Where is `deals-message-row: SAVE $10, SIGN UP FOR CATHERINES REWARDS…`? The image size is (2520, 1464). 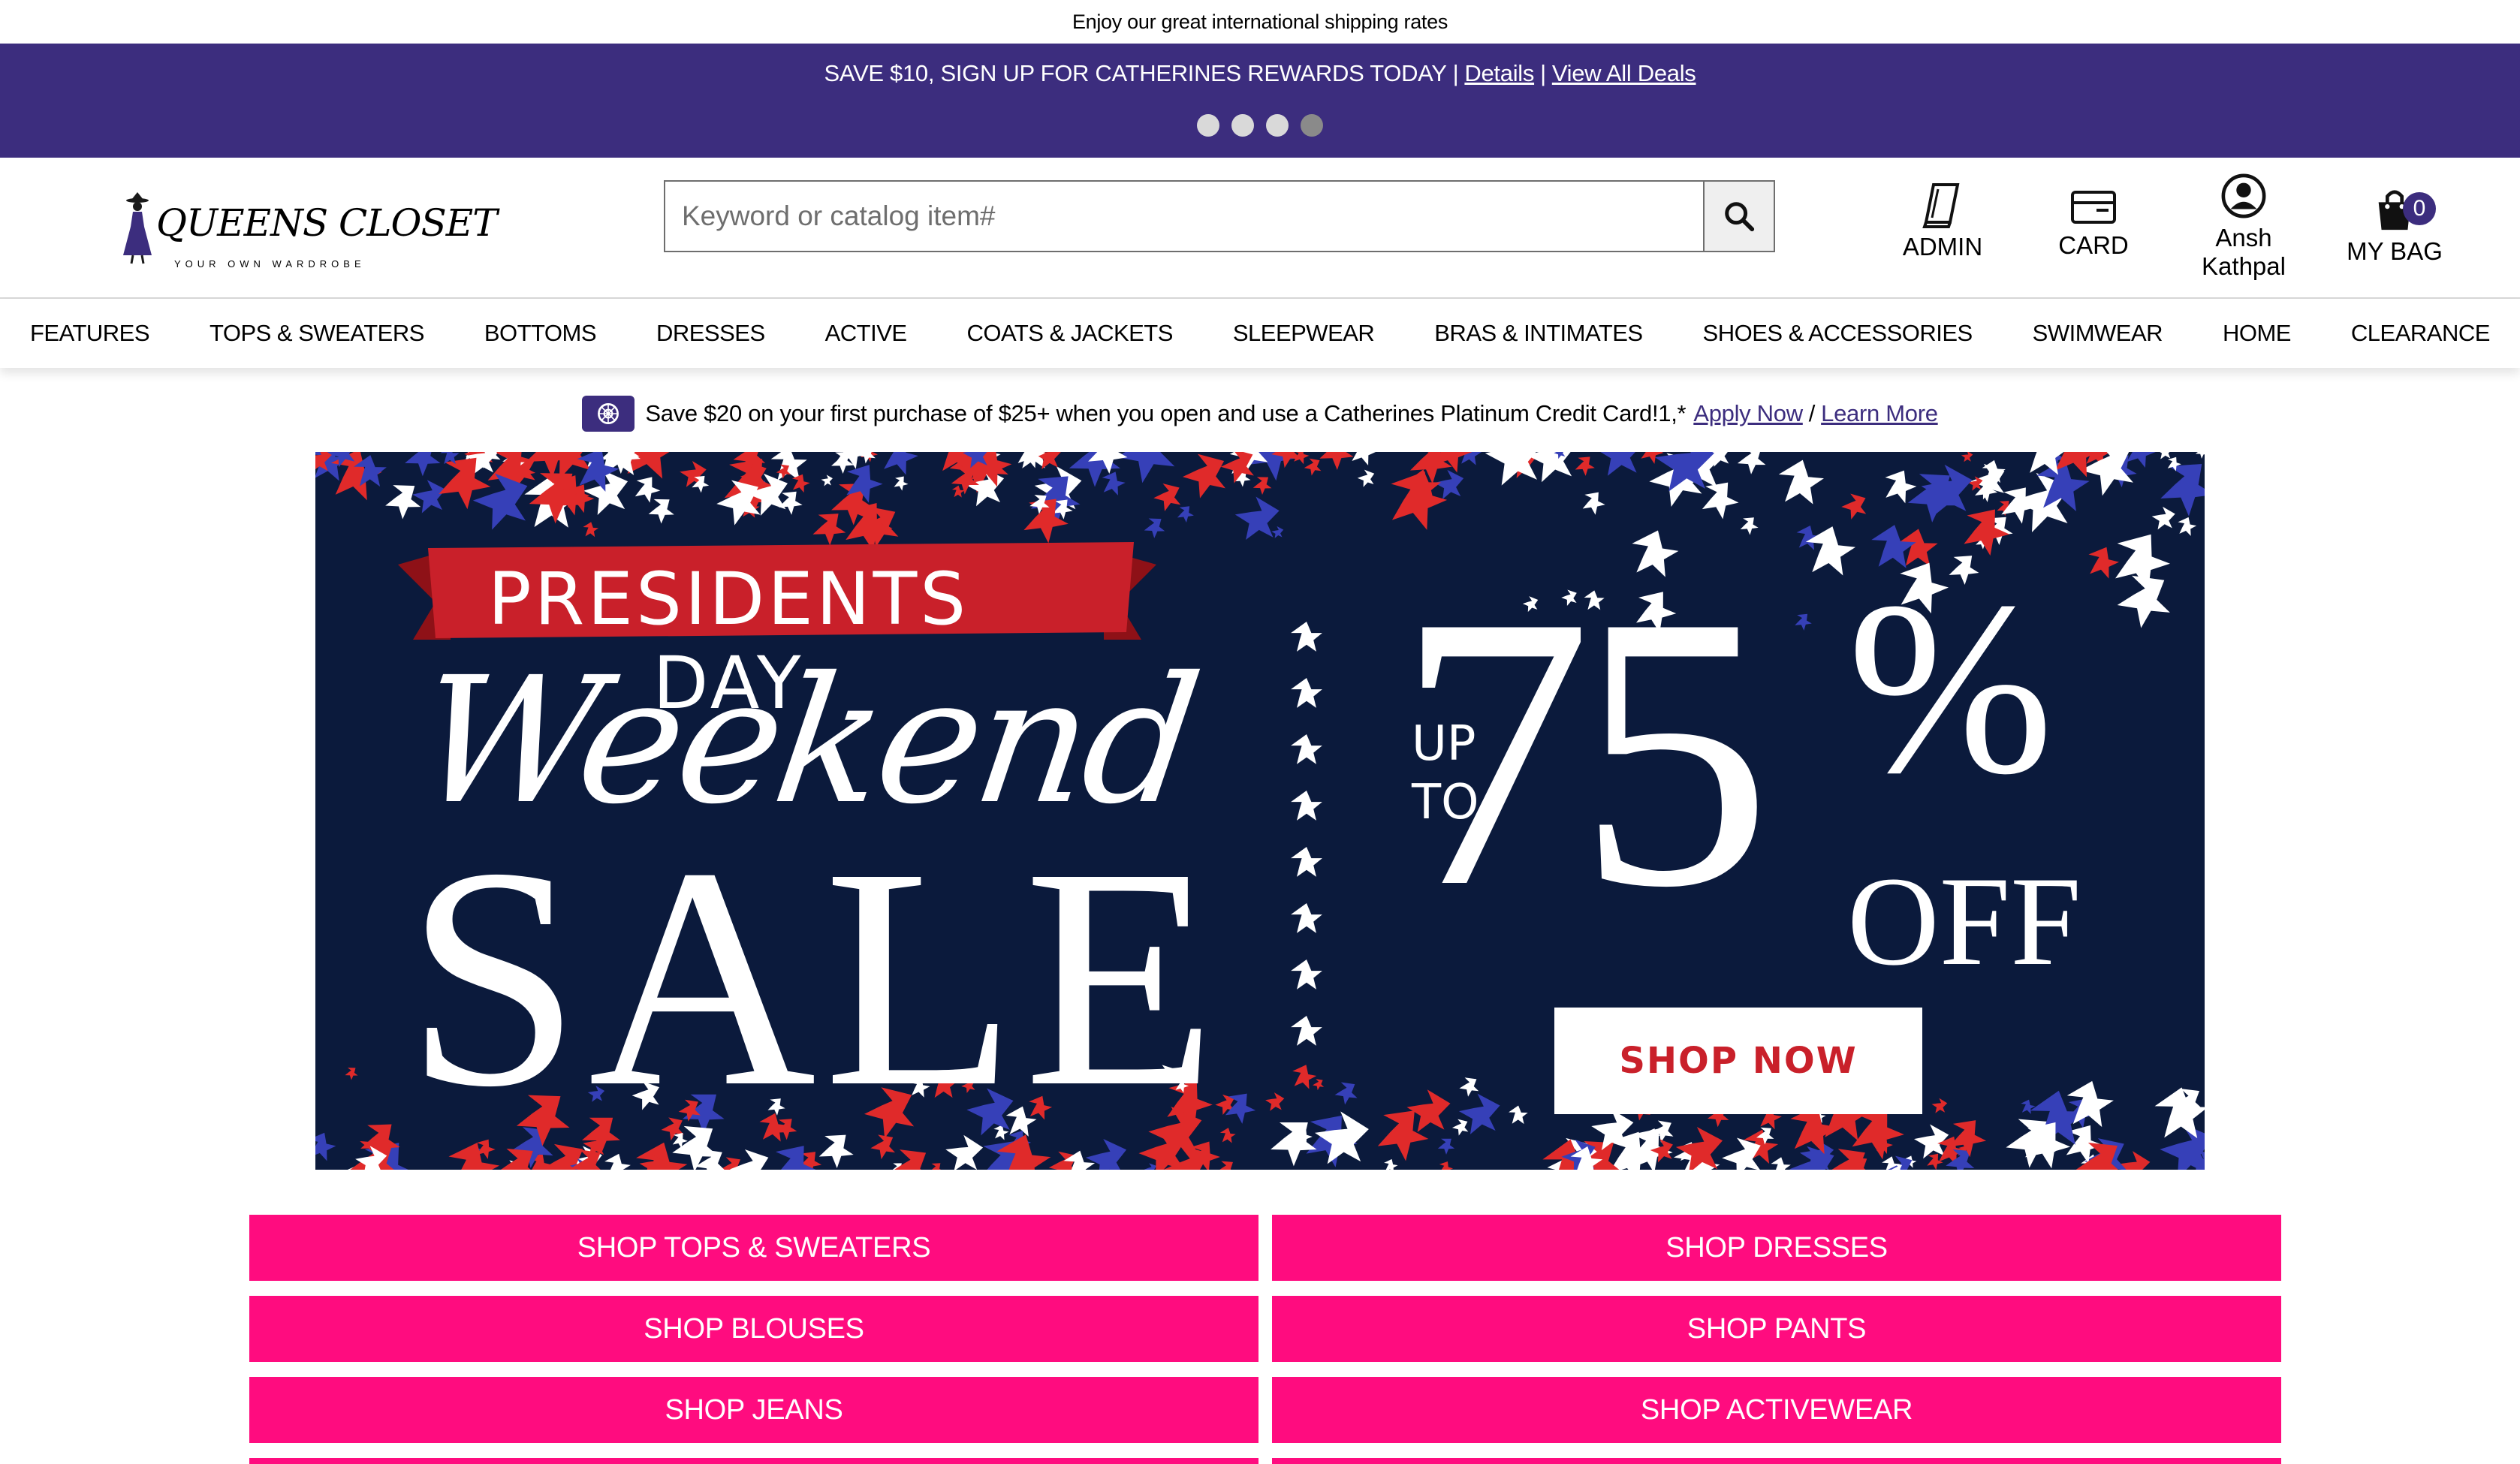 deals-message-row: SAVE $10, SIGN UP FOR CATHERINES REWARDS… is located at coordinates (1260, 74).